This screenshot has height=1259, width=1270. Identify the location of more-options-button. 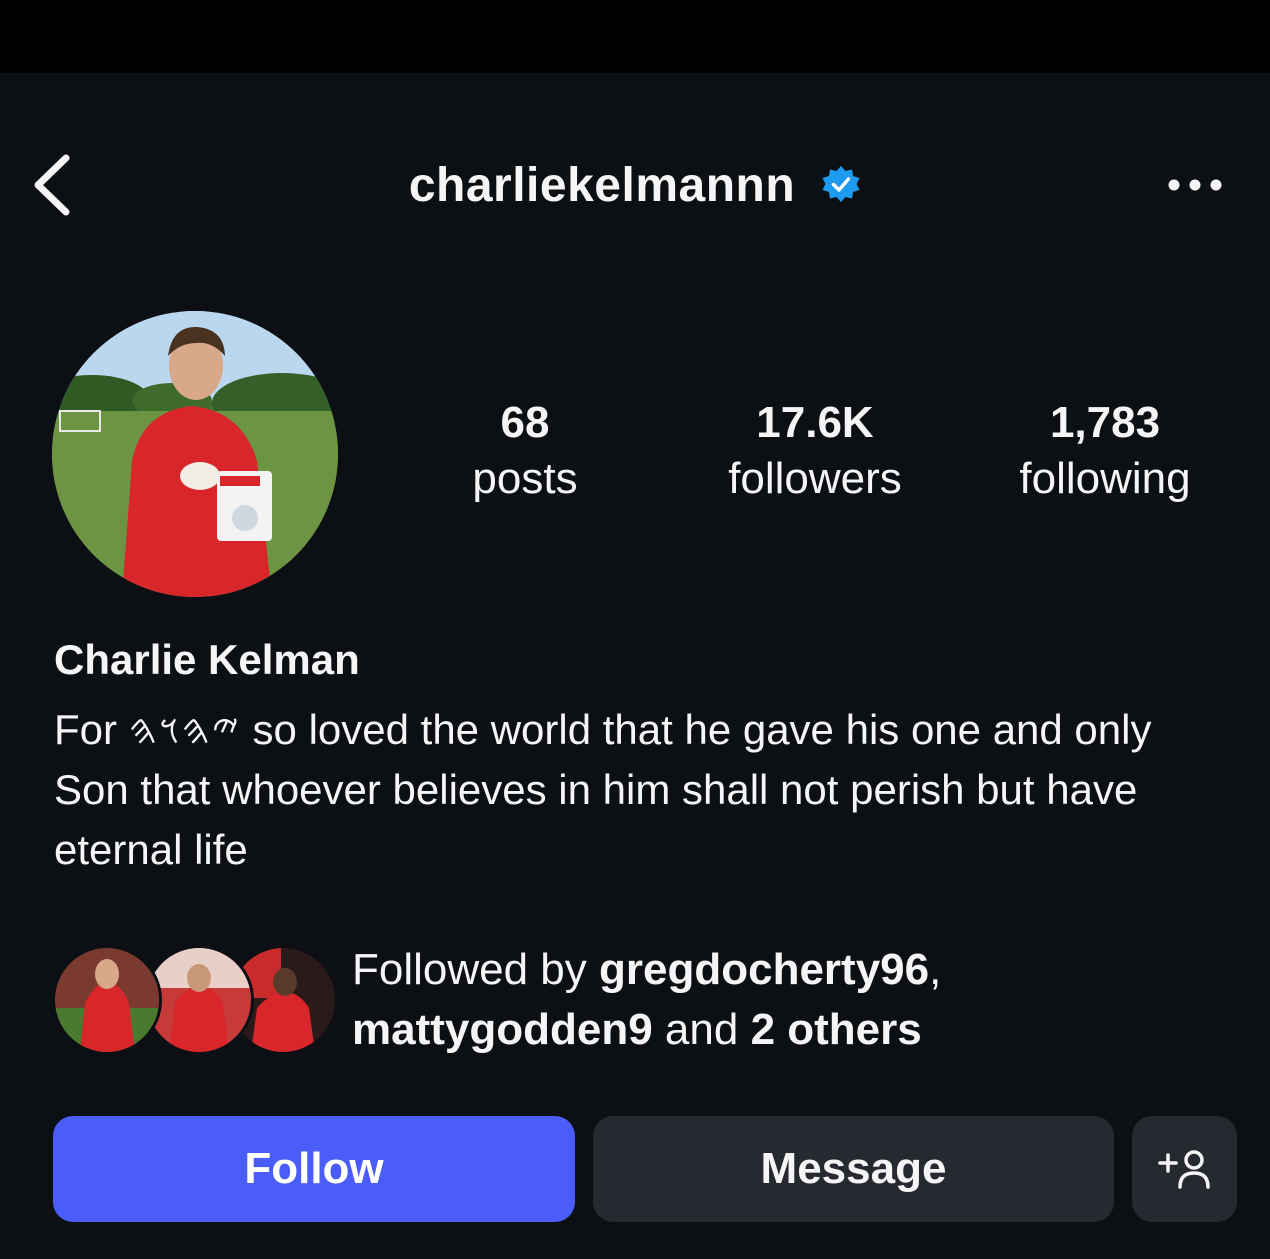
(1195, 185).